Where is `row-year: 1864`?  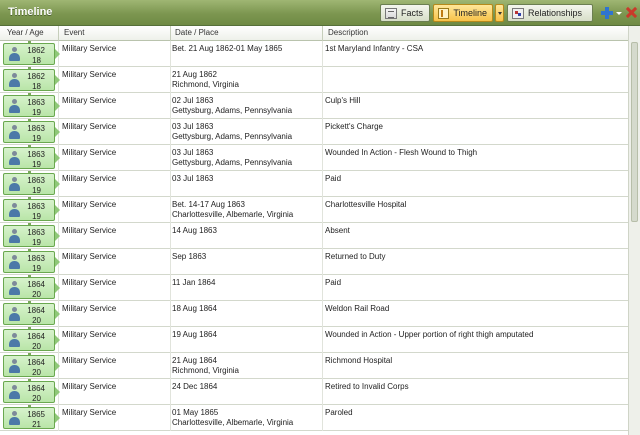 row-year: 1864 is located at coordinates (36, 388).